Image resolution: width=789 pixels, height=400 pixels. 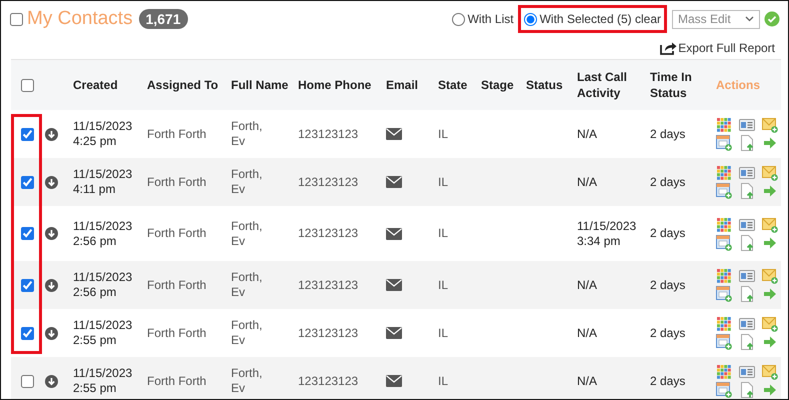 What do you see at coordinates (335, 85) in the screenshot?
I see `home-phone-header: Home Phone` at bounding box center [335, 85].